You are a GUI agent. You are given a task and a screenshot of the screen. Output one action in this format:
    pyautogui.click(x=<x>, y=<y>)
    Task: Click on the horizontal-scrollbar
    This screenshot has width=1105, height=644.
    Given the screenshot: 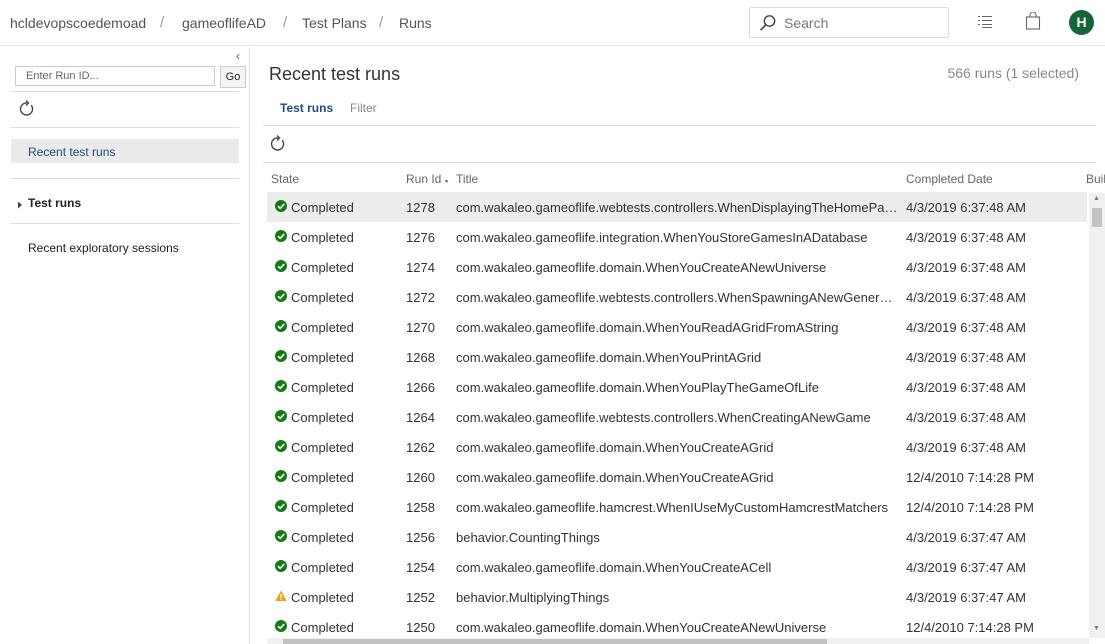 What is the action you would take?
    pyautogui.click(x=678, y=641)
    